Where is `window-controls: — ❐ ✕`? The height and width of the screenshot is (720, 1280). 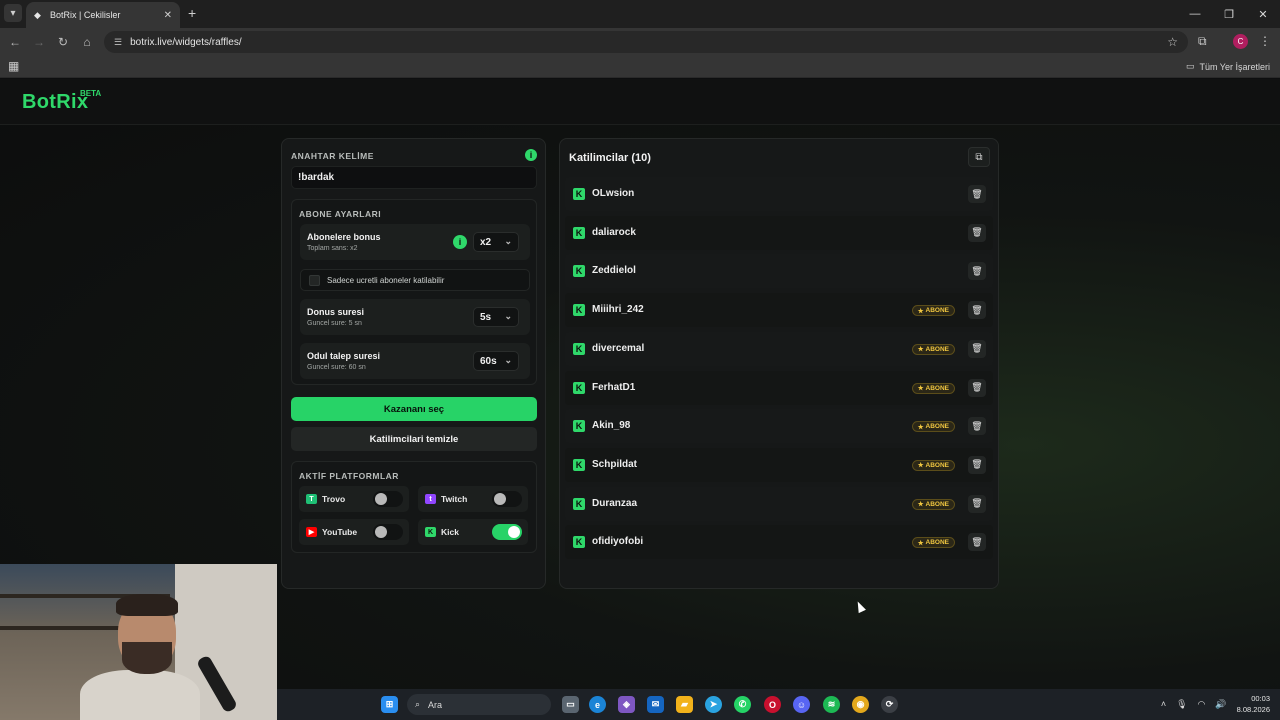
window-controls: — ❐ ✕ is located at coordinates (1229, 14).